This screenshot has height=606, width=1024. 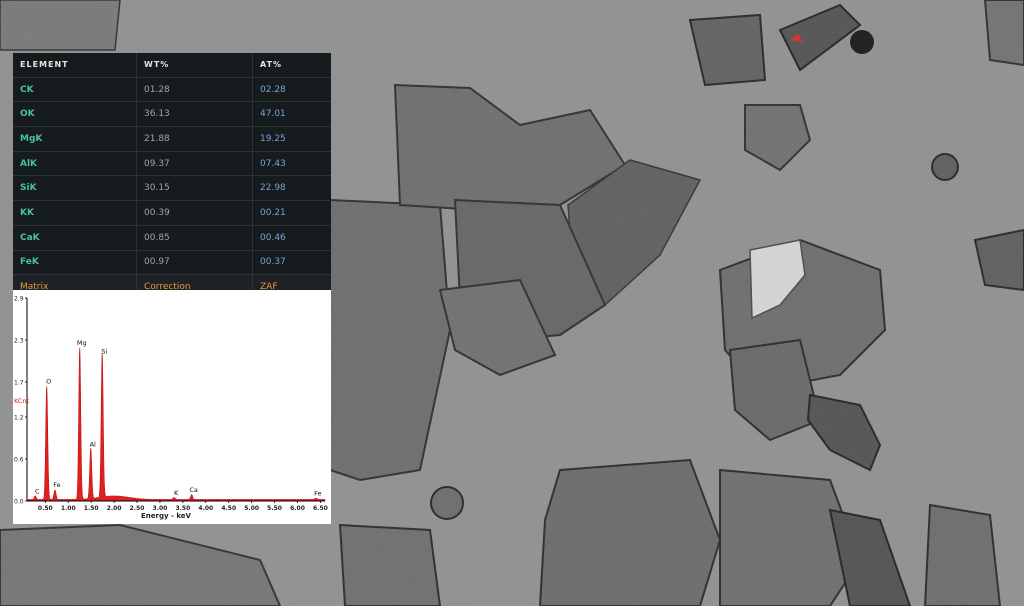 I want to click on element-cell: MgK, so click(x=75, y=139).